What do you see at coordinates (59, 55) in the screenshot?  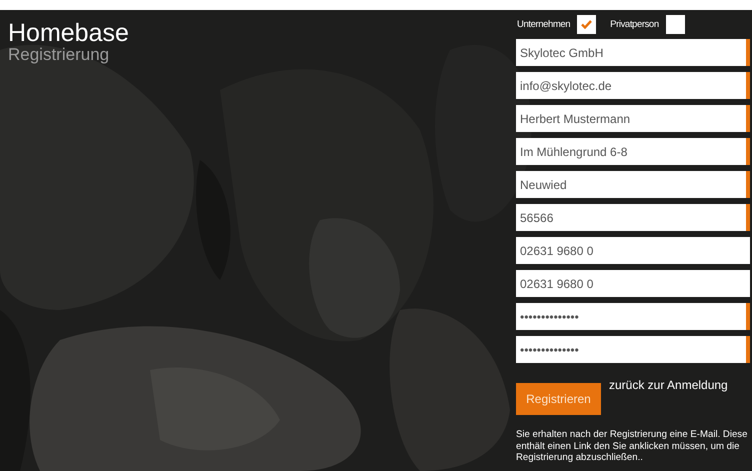 I see `page-subtitle: Registrierung` at bounding box center [59, 55].